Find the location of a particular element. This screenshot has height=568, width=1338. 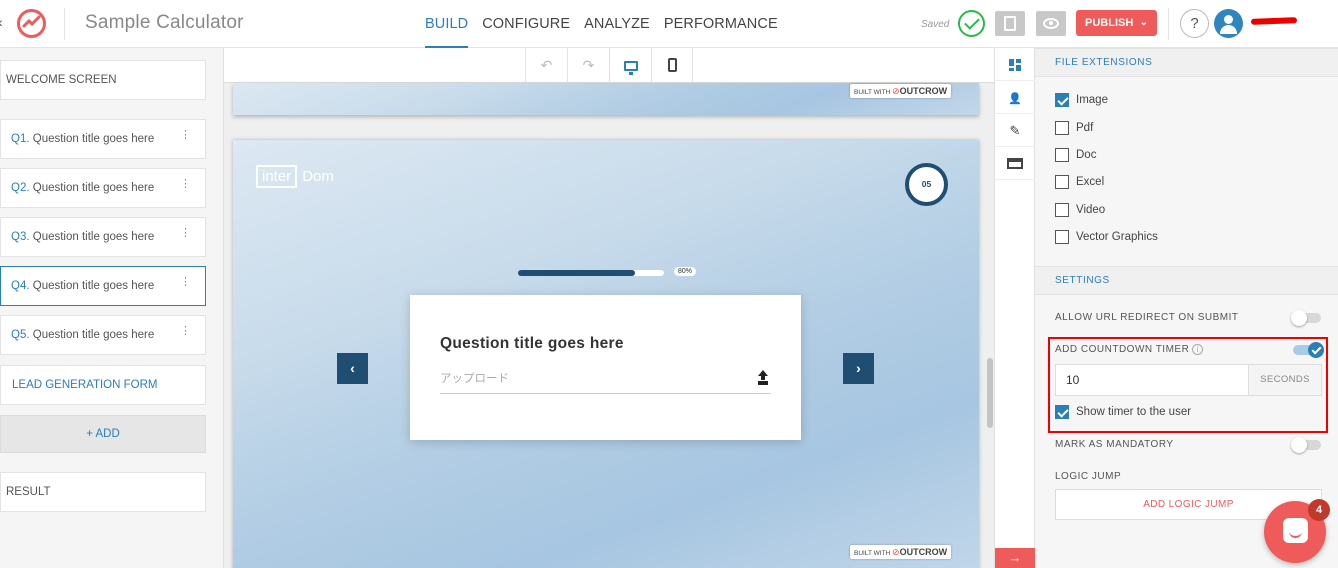

redo-button: ↷ is located at coordinates (588, 65).